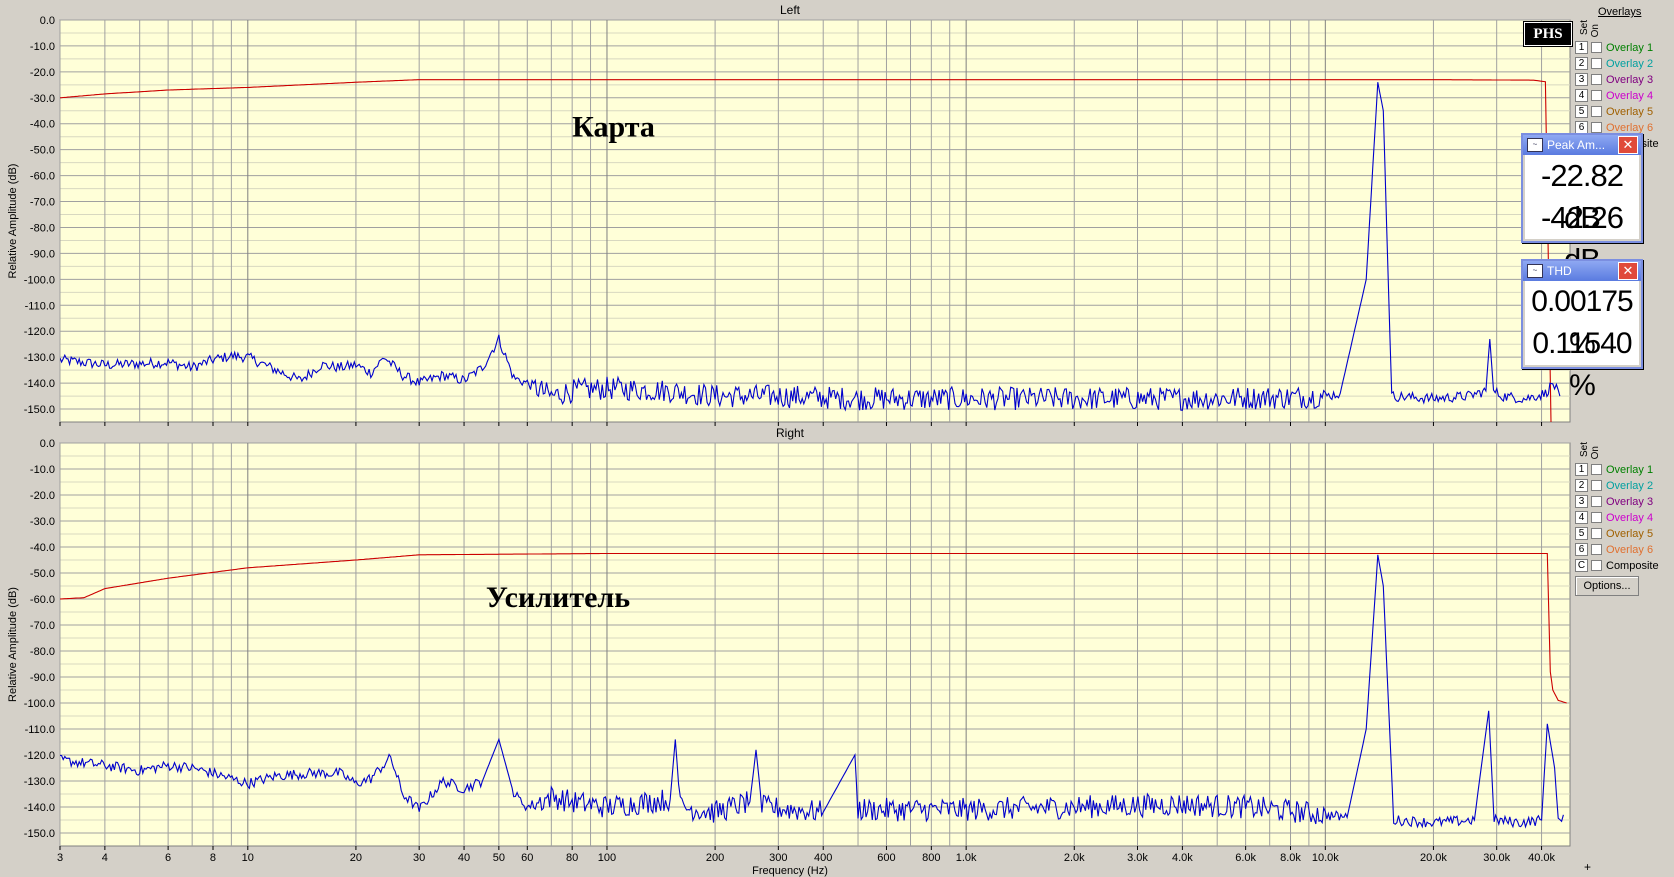 This screenshot has height=877, width=1674. I want to click on x-tick-label: 100, so click(607, 858).